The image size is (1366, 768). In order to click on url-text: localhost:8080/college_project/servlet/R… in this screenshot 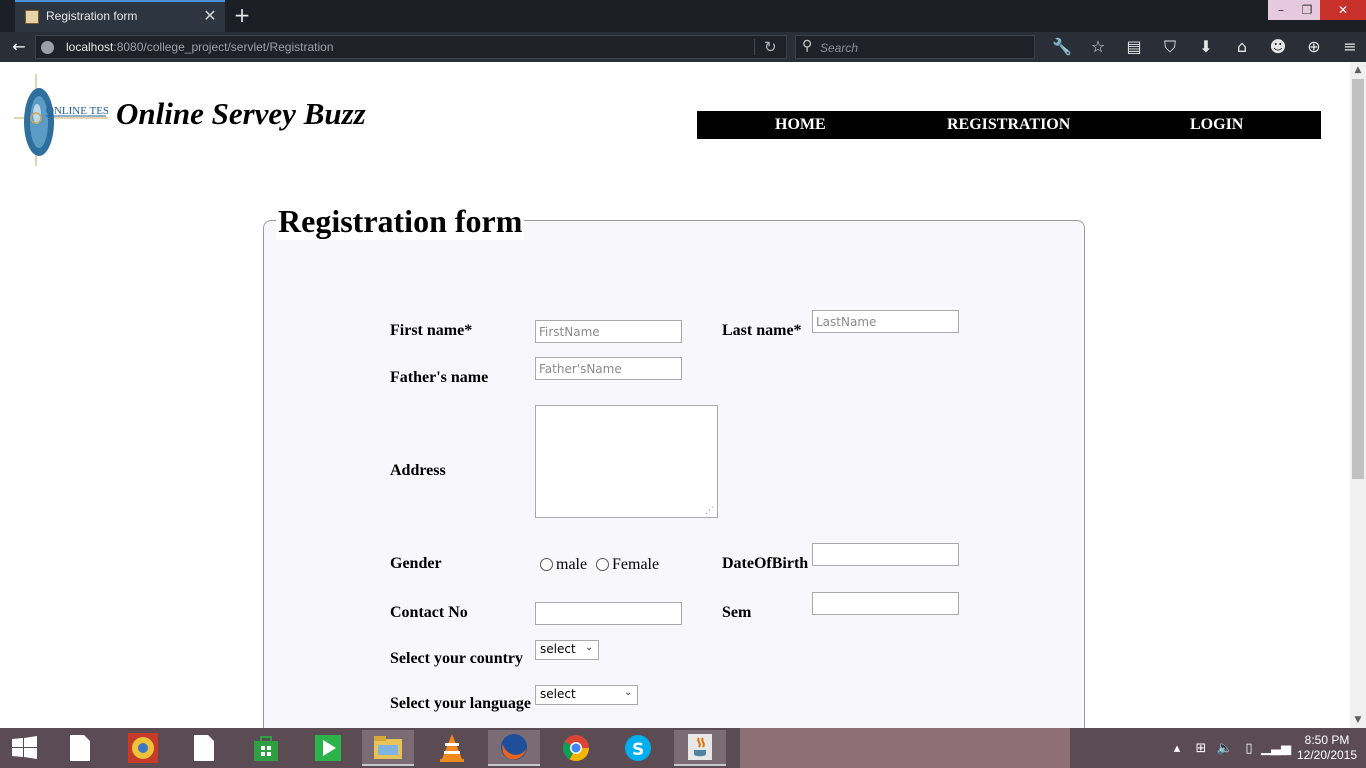, I will do `click(200, 47)`.